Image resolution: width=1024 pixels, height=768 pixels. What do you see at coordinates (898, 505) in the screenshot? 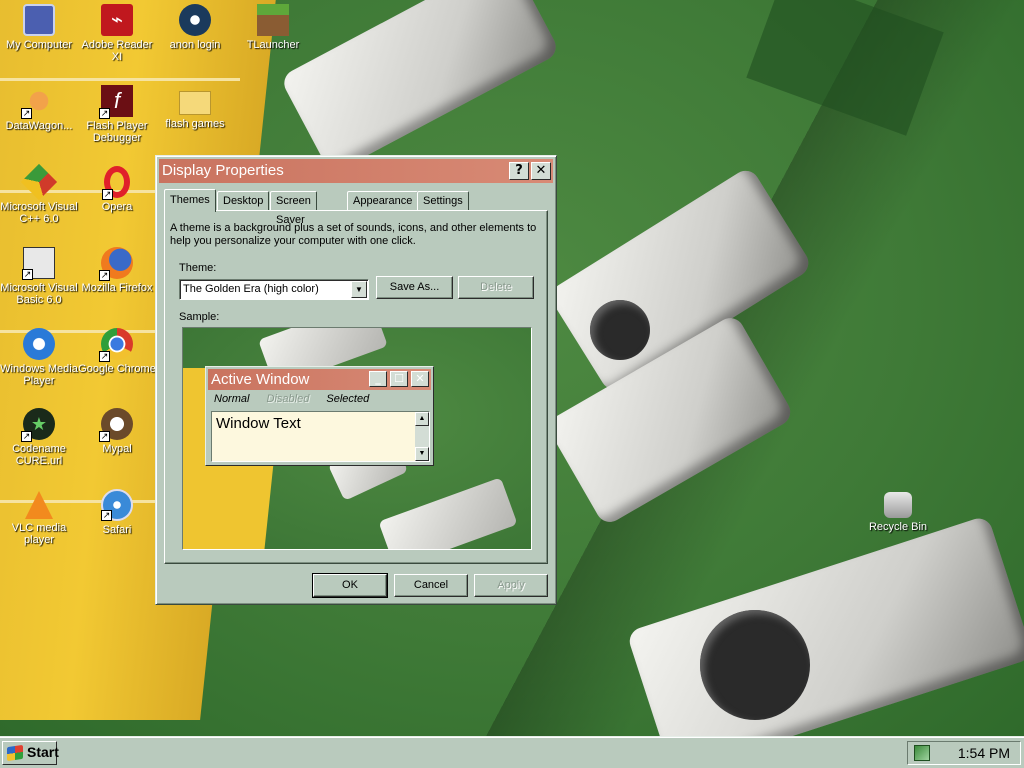
I see `recycle-bin-icon` at bounding box center [898, 505].